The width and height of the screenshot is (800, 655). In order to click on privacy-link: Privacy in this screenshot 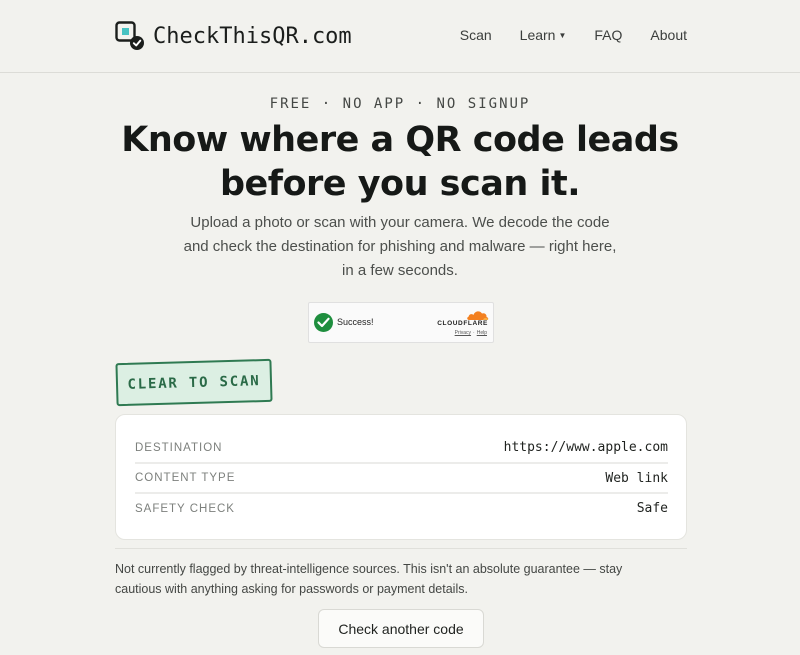, I will do `click(463, 333)`.